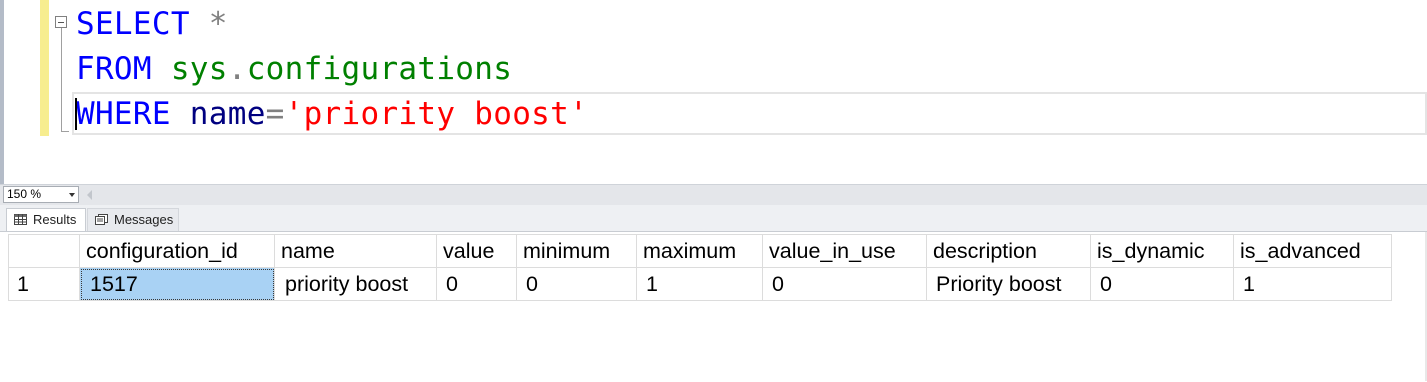 The width and height of the screenshot is (1427, 382). I want to click on tab-messages: Messages, so click(133, 219).